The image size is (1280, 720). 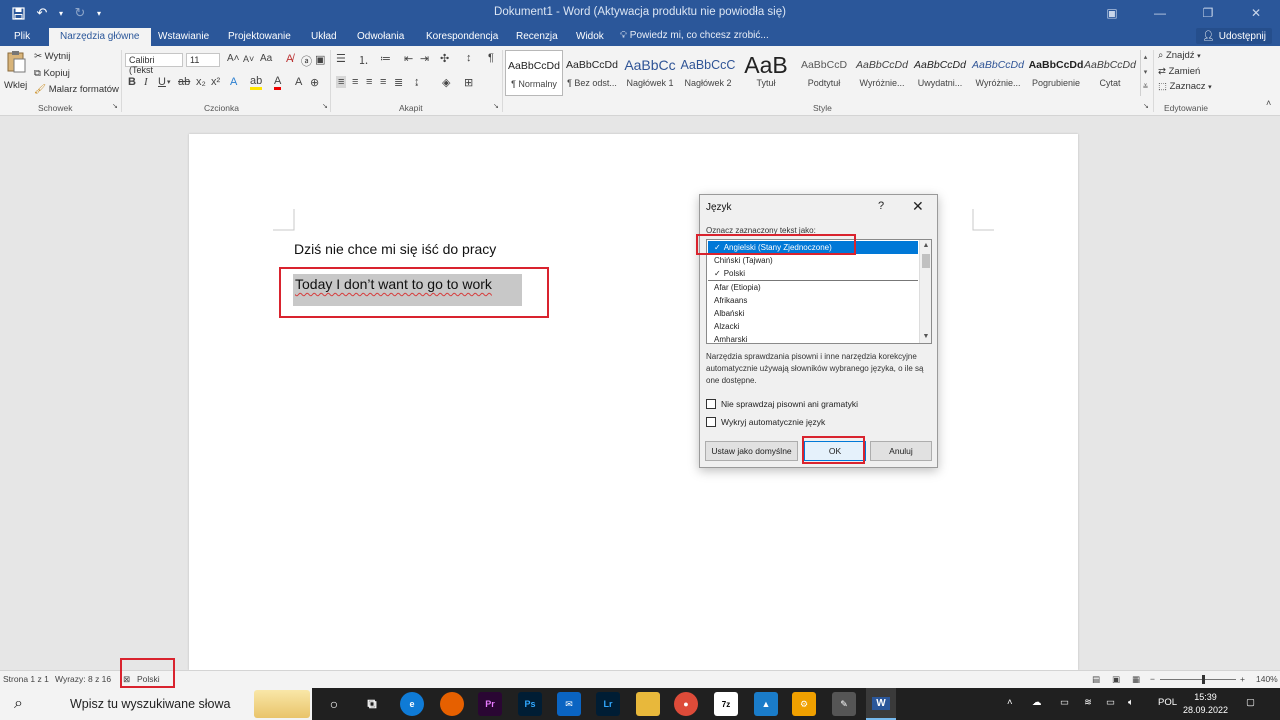 I want to click on zoom-level: 140%, so click(x=1267, y=679).